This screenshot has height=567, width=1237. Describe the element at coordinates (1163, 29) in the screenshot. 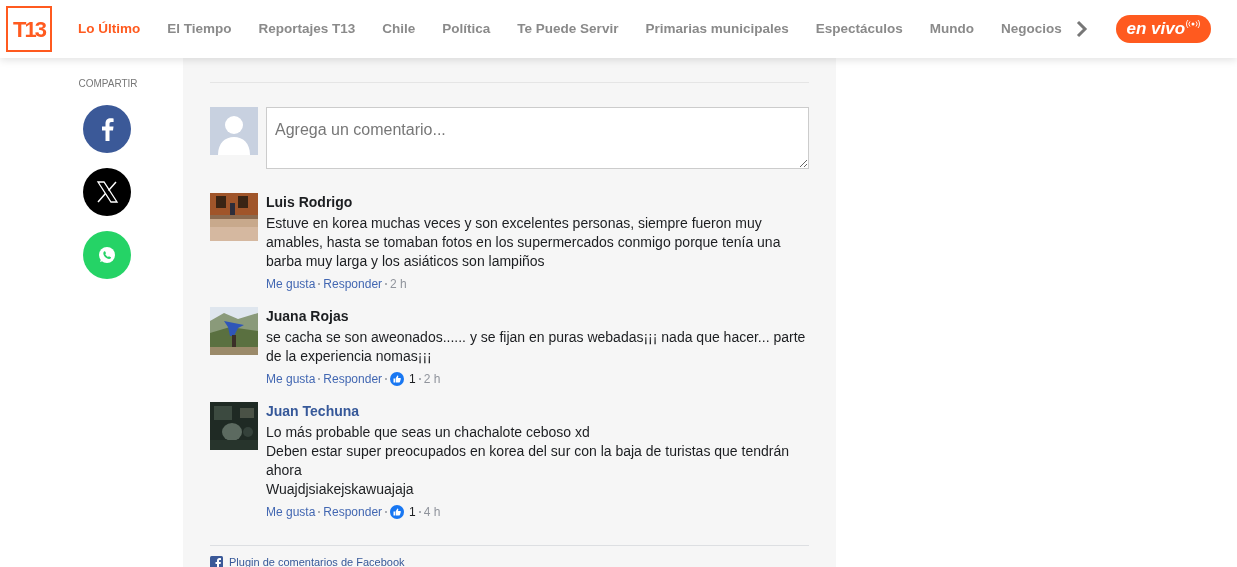

I see `live-button: en vivo` at that location.